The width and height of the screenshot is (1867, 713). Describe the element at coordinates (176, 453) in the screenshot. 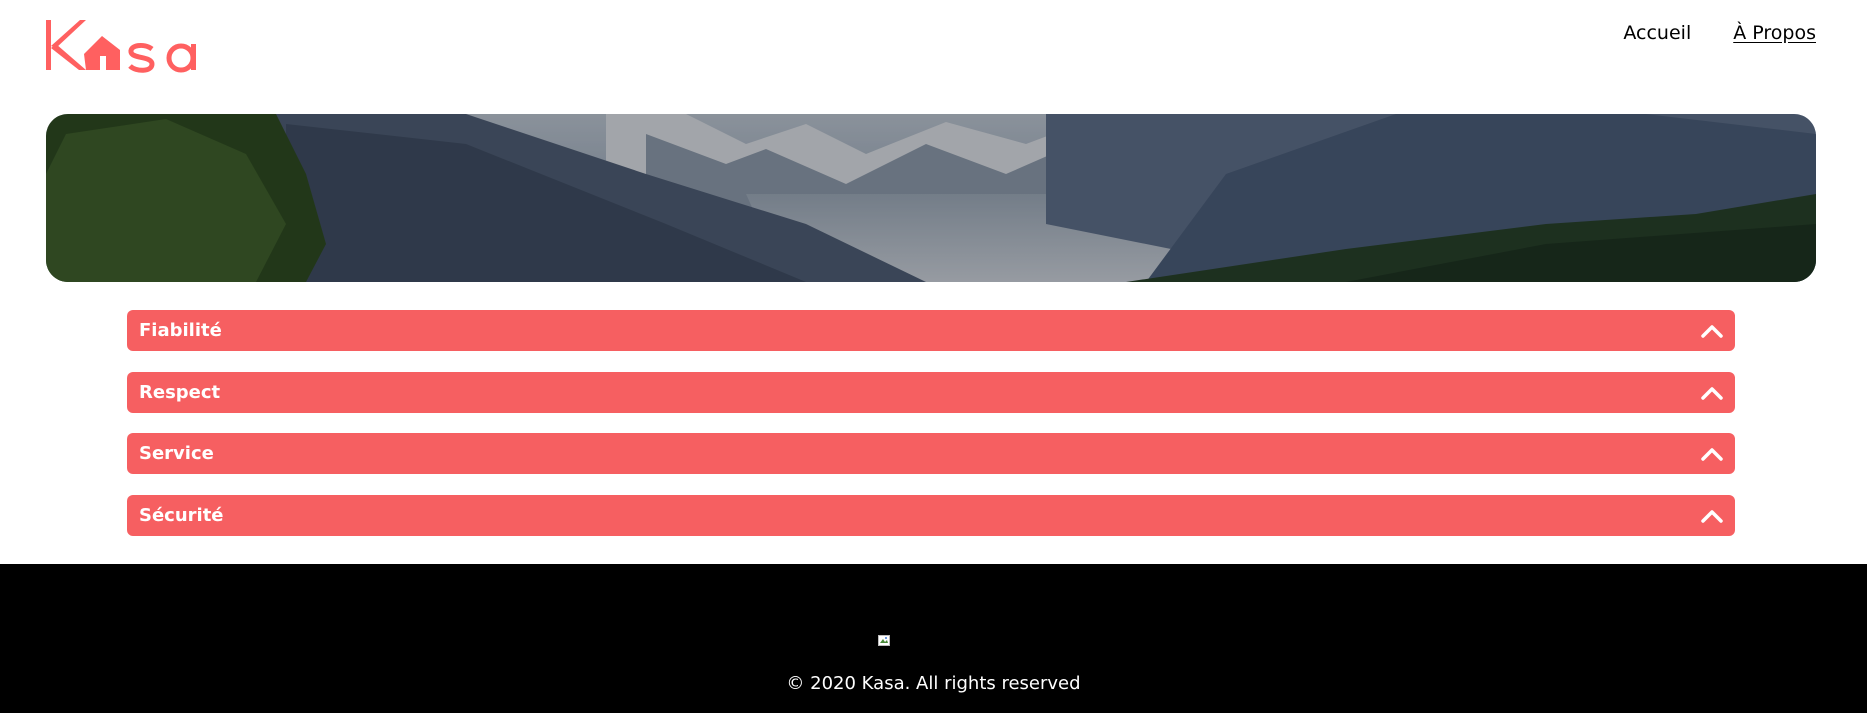

I see `accordion-title: Service` at that location.